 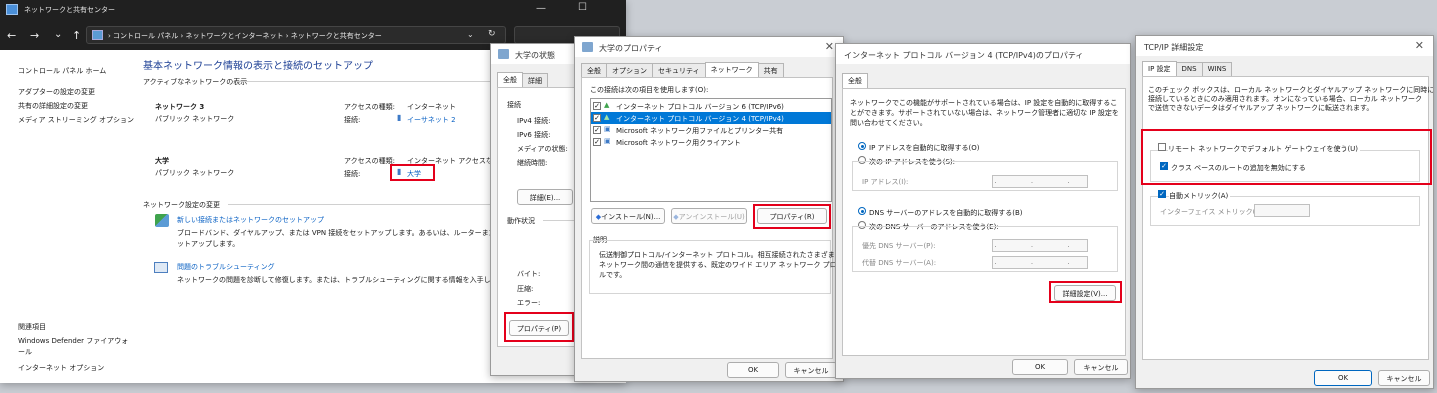 What do you see at coordinates (69, 10) in the screenshot?
I see `window-title: ネットワークと共有センター` at bounding box center [69, 10].